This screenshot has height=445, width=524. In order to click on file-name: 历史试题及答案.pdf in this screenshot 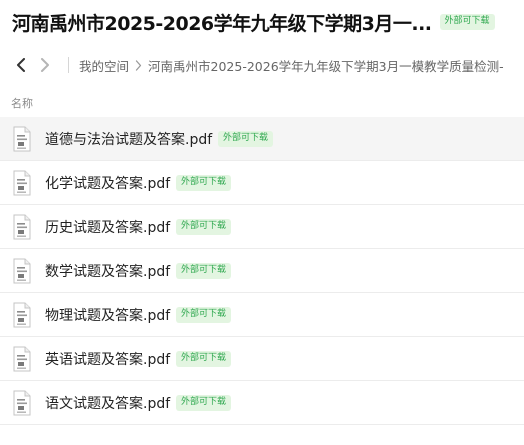, I will do `click(108, 227)`.